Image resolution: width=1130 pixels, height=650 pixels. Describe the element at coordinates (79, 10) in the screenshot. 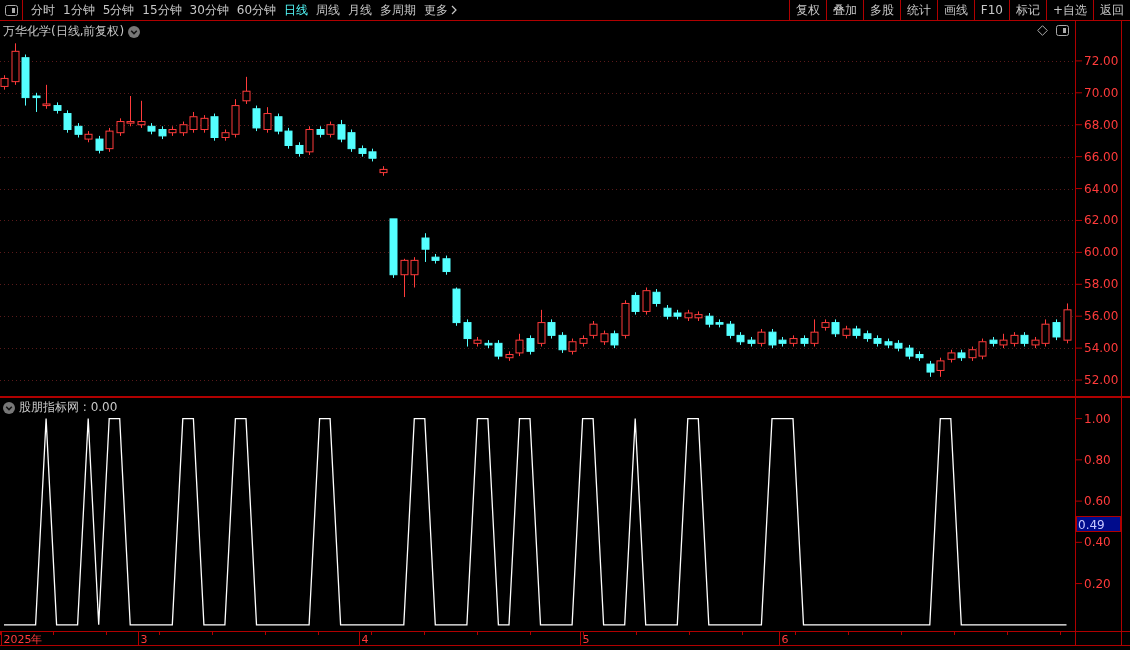

I see `period-tab: 1分钟` at that location.